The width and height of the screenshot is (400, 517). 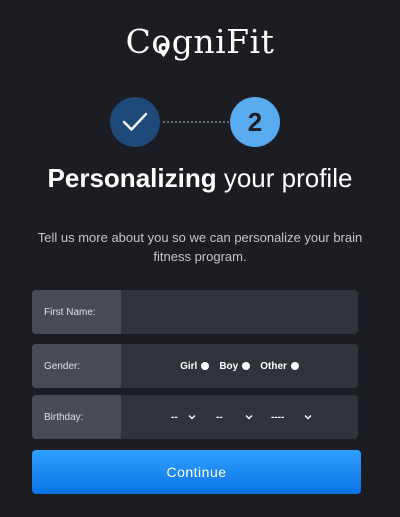 What do you see at coordinates (239, 312) in the screenshot?
I see `first-name-input` at bounding box center [239, 312].